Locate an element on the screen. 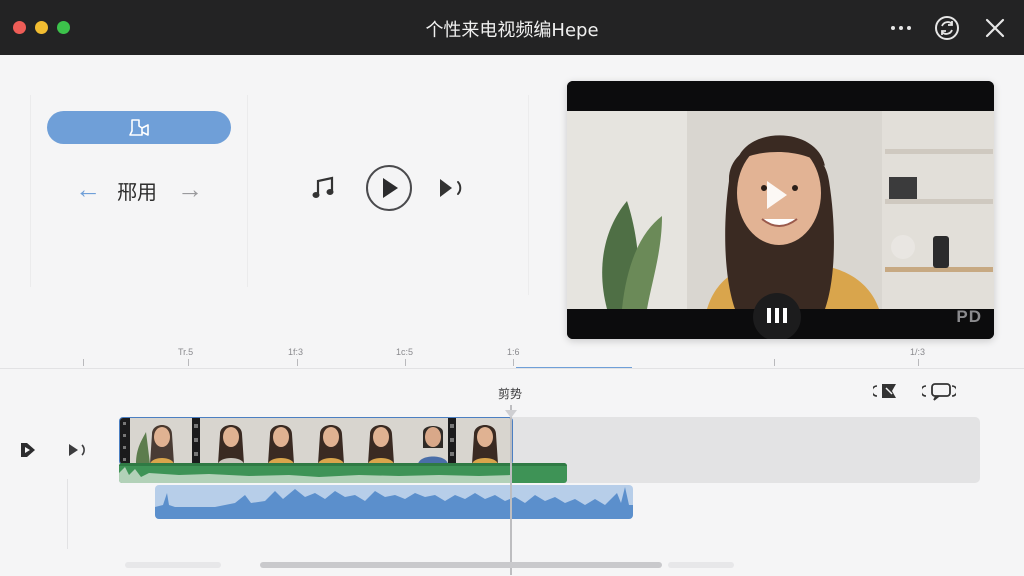 Image resolution: width=1024 pixels, height=576 pixels. split-icon is located at coordinates (886, 393).